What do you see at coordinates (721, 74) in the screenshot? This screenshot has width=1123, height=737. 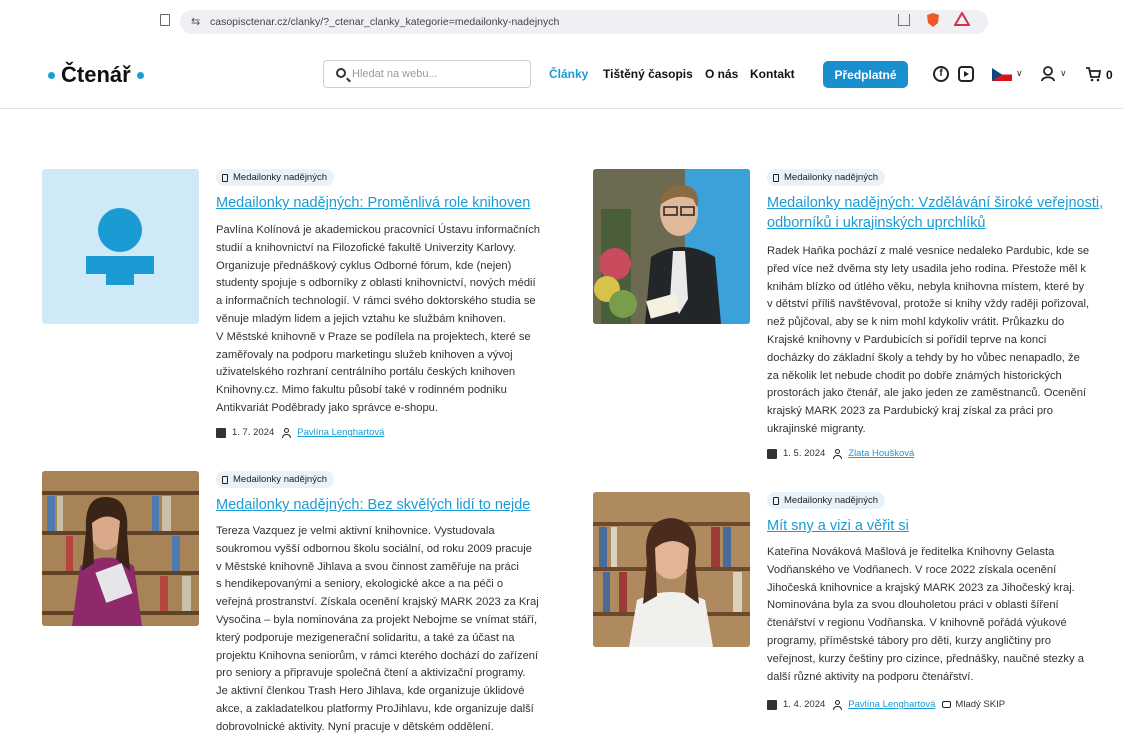 I see `nav-o-nas: O nás` at bounding box center [721, 74].